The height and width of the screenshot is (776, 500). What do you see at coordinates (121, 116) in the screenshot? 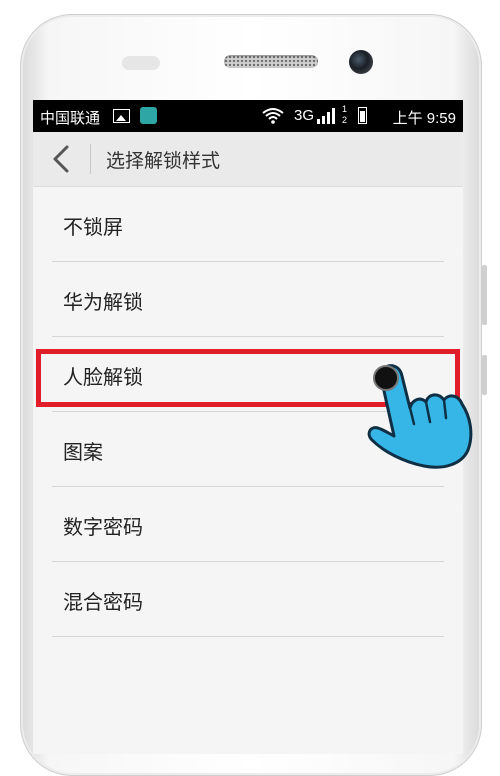
I see `image-icon` at bounding box center [121, 116].